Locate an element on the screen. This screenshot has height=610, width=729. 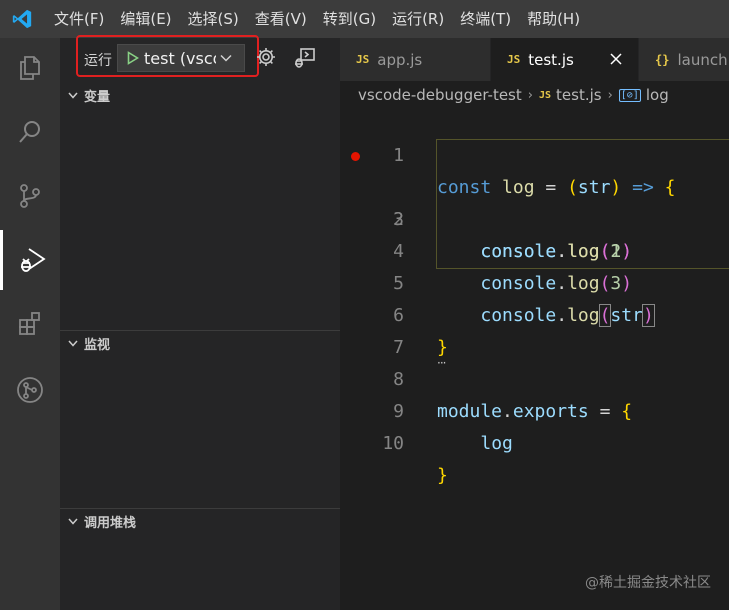
source-control-icon is located at coordinates (30, 196).